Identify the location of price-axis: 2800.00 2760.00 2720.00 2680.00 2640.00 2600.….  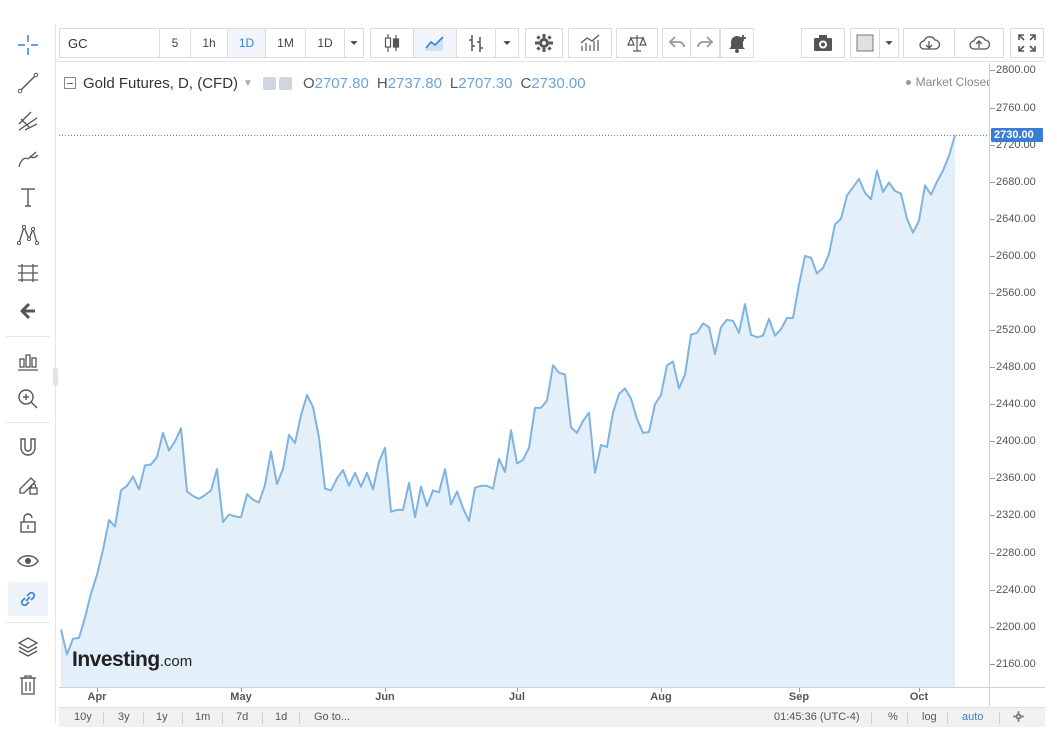
(1017, 375).